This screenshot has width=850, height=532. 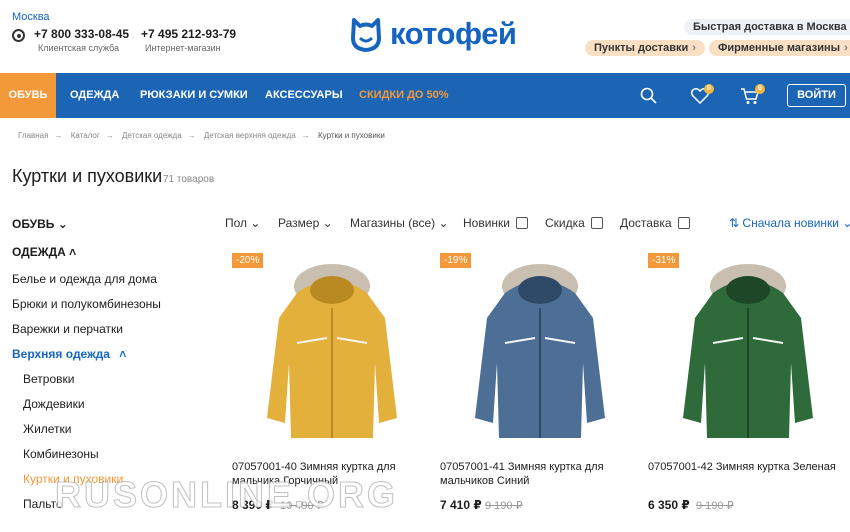 What do you see at coordinates (54, 404) in the screenshot?
I see `sidebar-subitem-raincoats: Дождевики` at bounding box center [54, 404].